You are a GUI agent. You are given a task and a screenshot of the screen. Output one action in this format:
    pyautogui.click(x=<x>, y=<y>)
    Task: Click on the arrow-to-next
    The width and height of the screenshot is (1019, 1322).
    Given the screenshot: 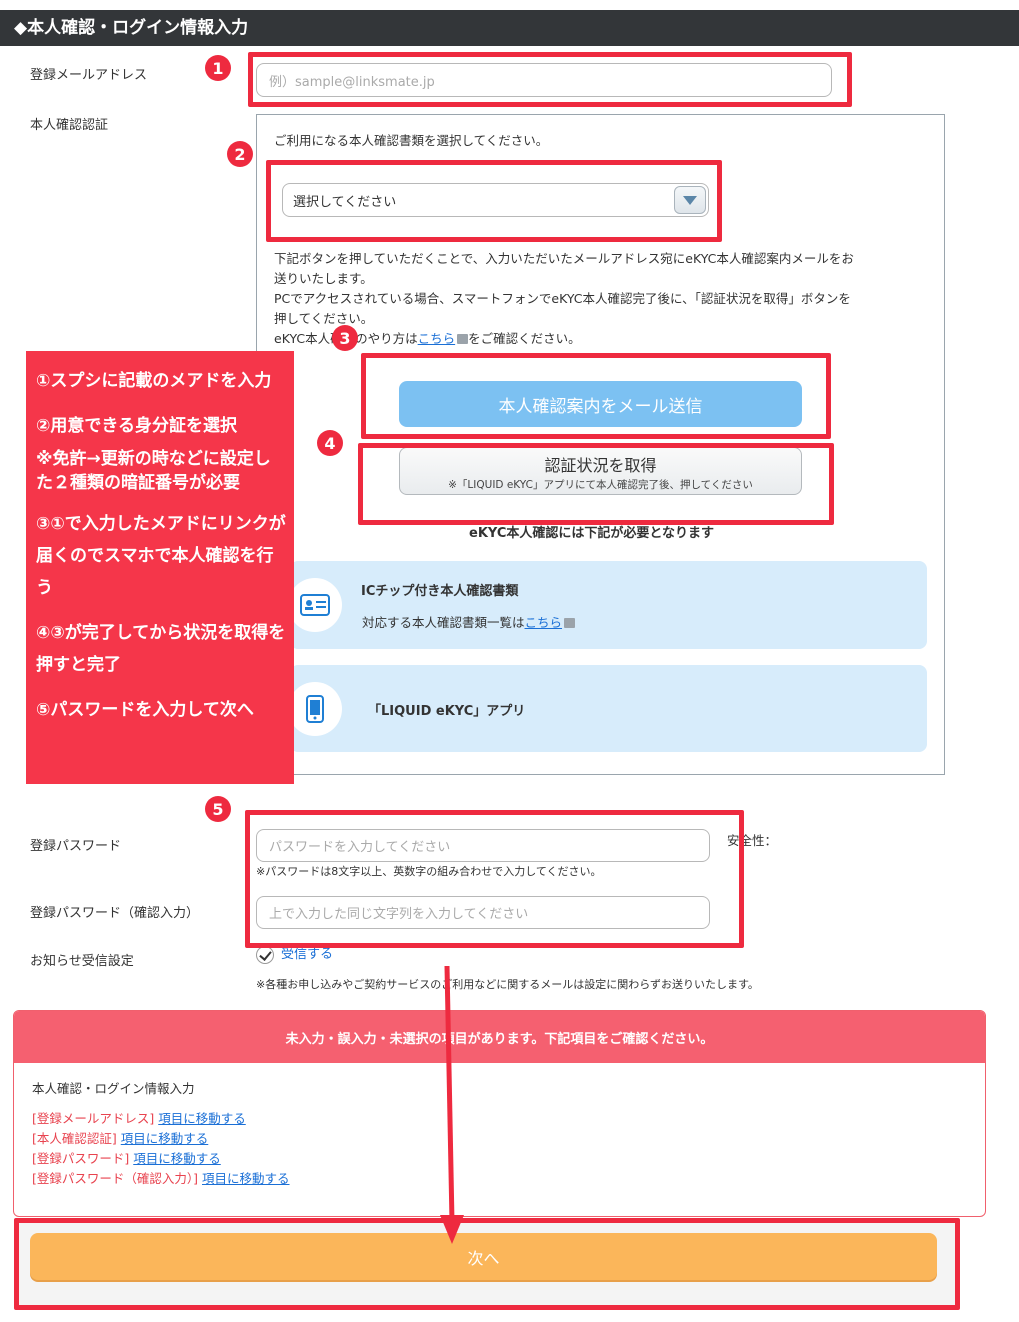 What is the action you would take?
    pyautogui.click(x=452, y=1104)
    